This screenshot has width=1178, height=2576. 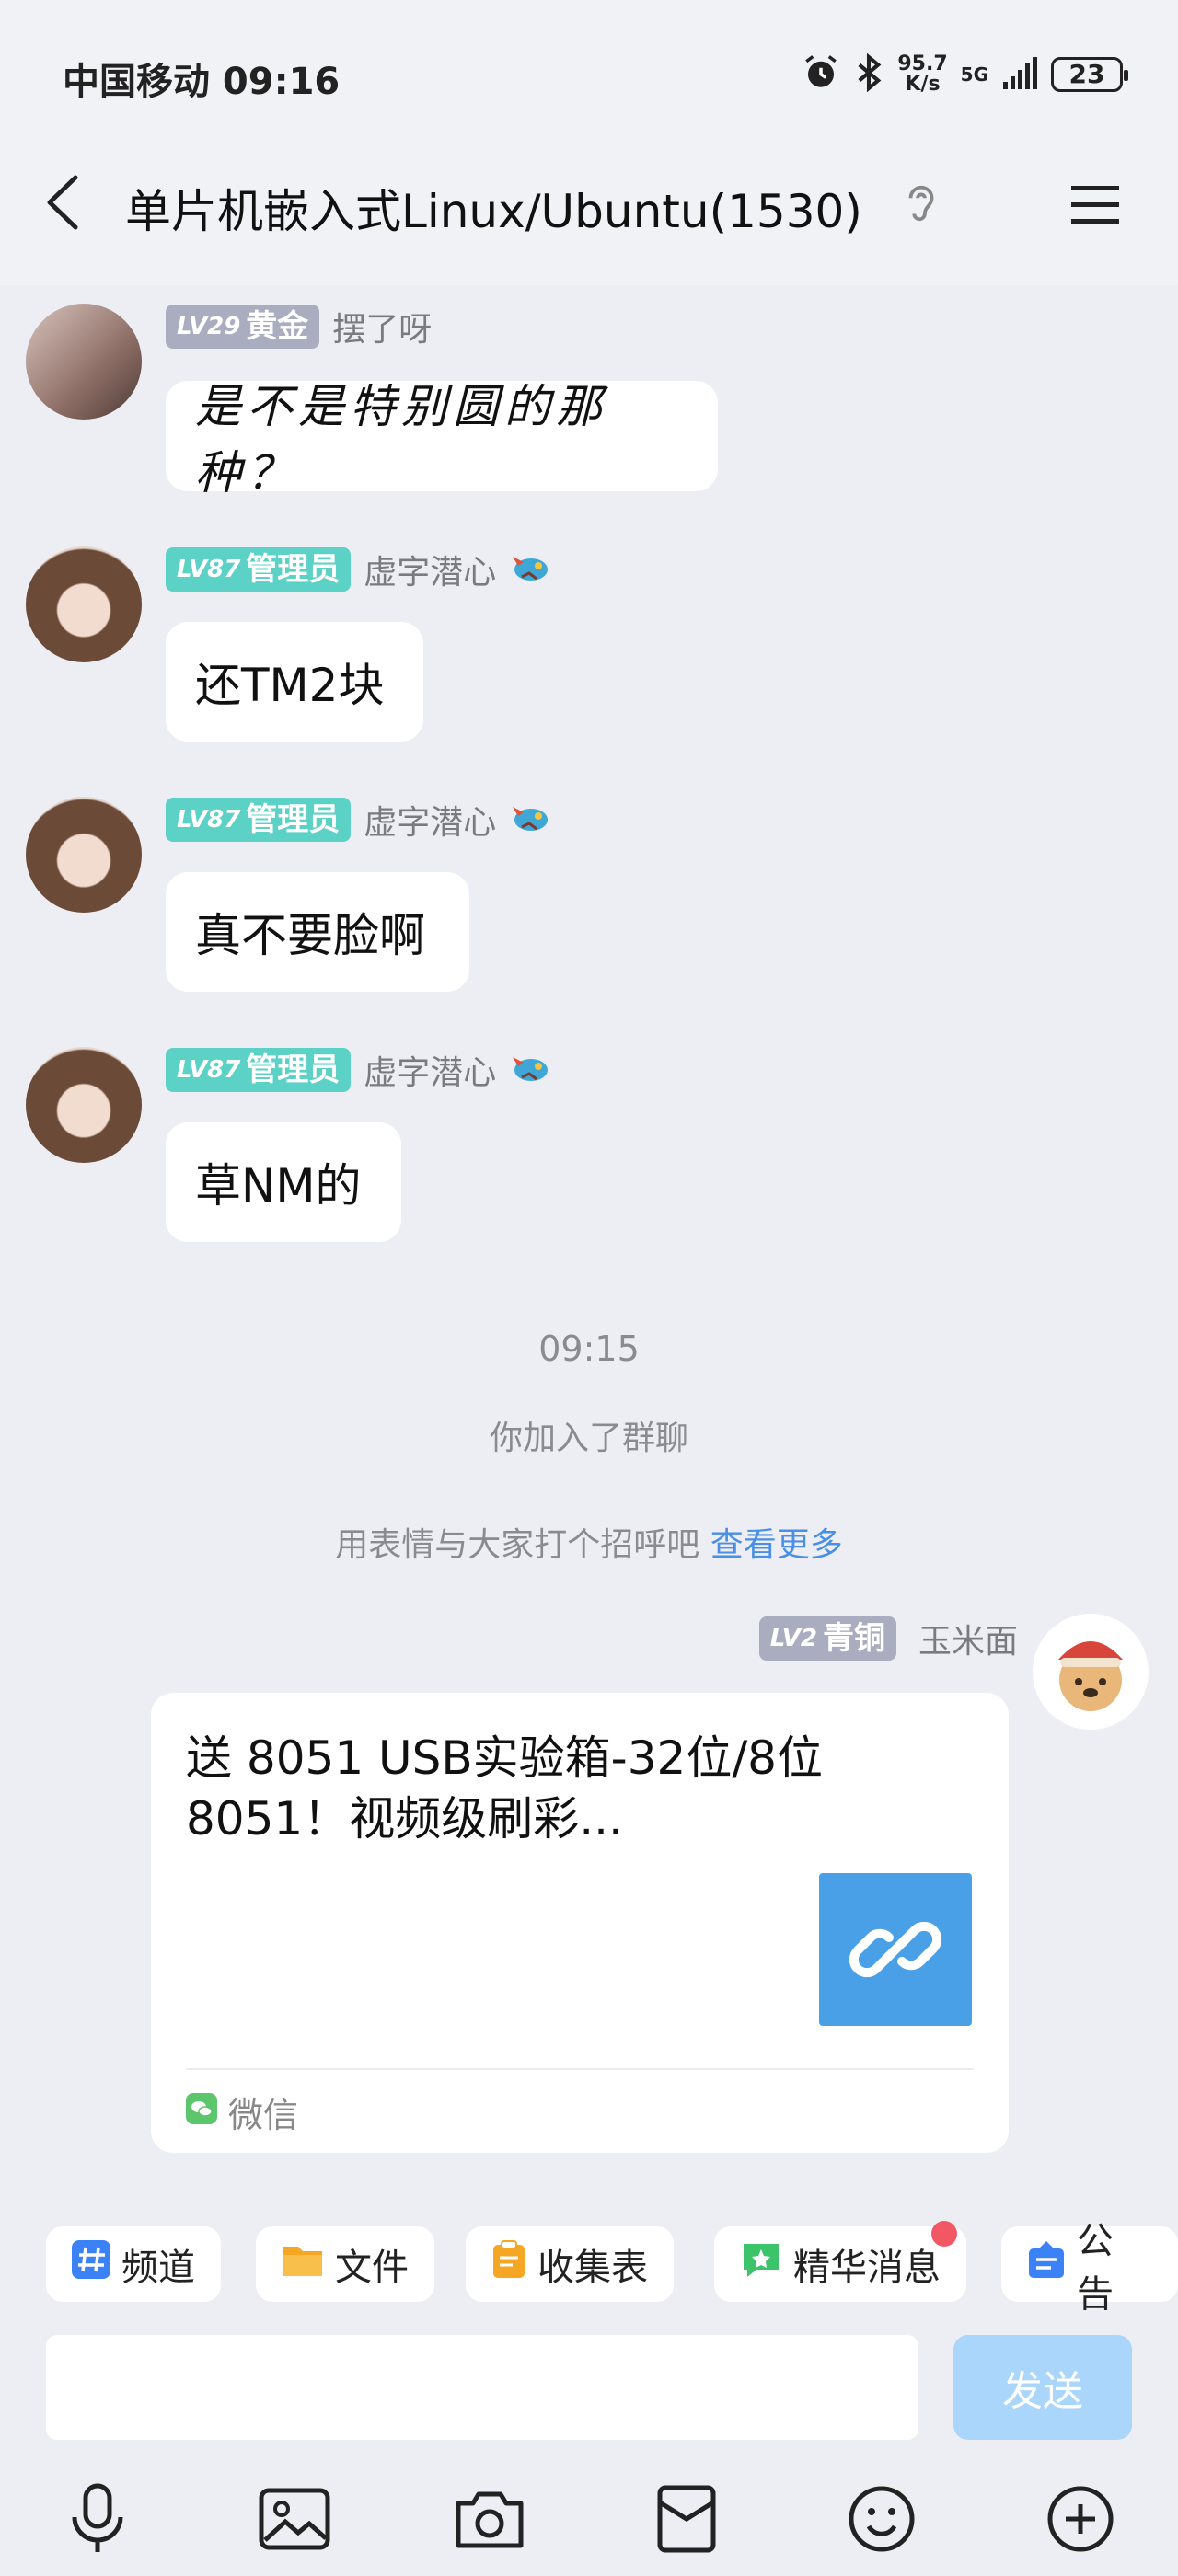 What do you see at coordinates (761, 2264) in the screenshot?
I see `essence-chat-icon` at bounding box center [761, 2264].